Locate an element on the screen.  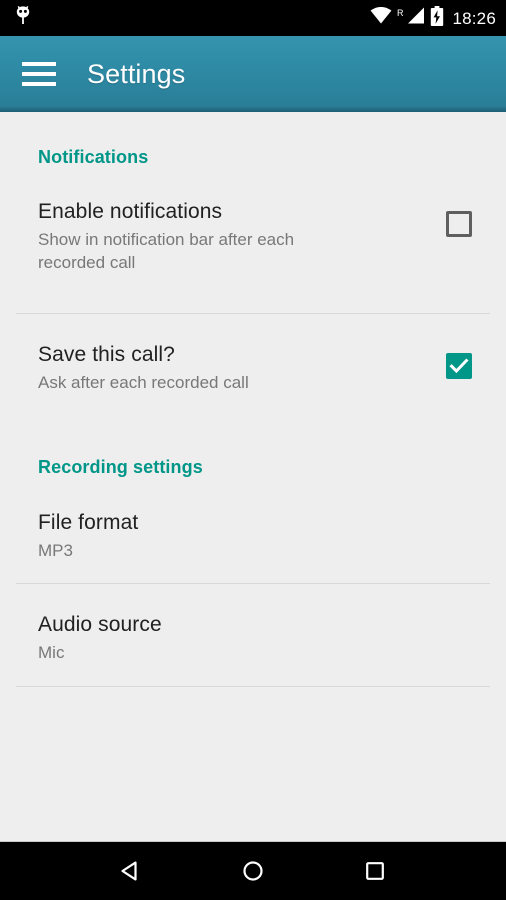
preference-title: File format is located at coordinates (88, 522).